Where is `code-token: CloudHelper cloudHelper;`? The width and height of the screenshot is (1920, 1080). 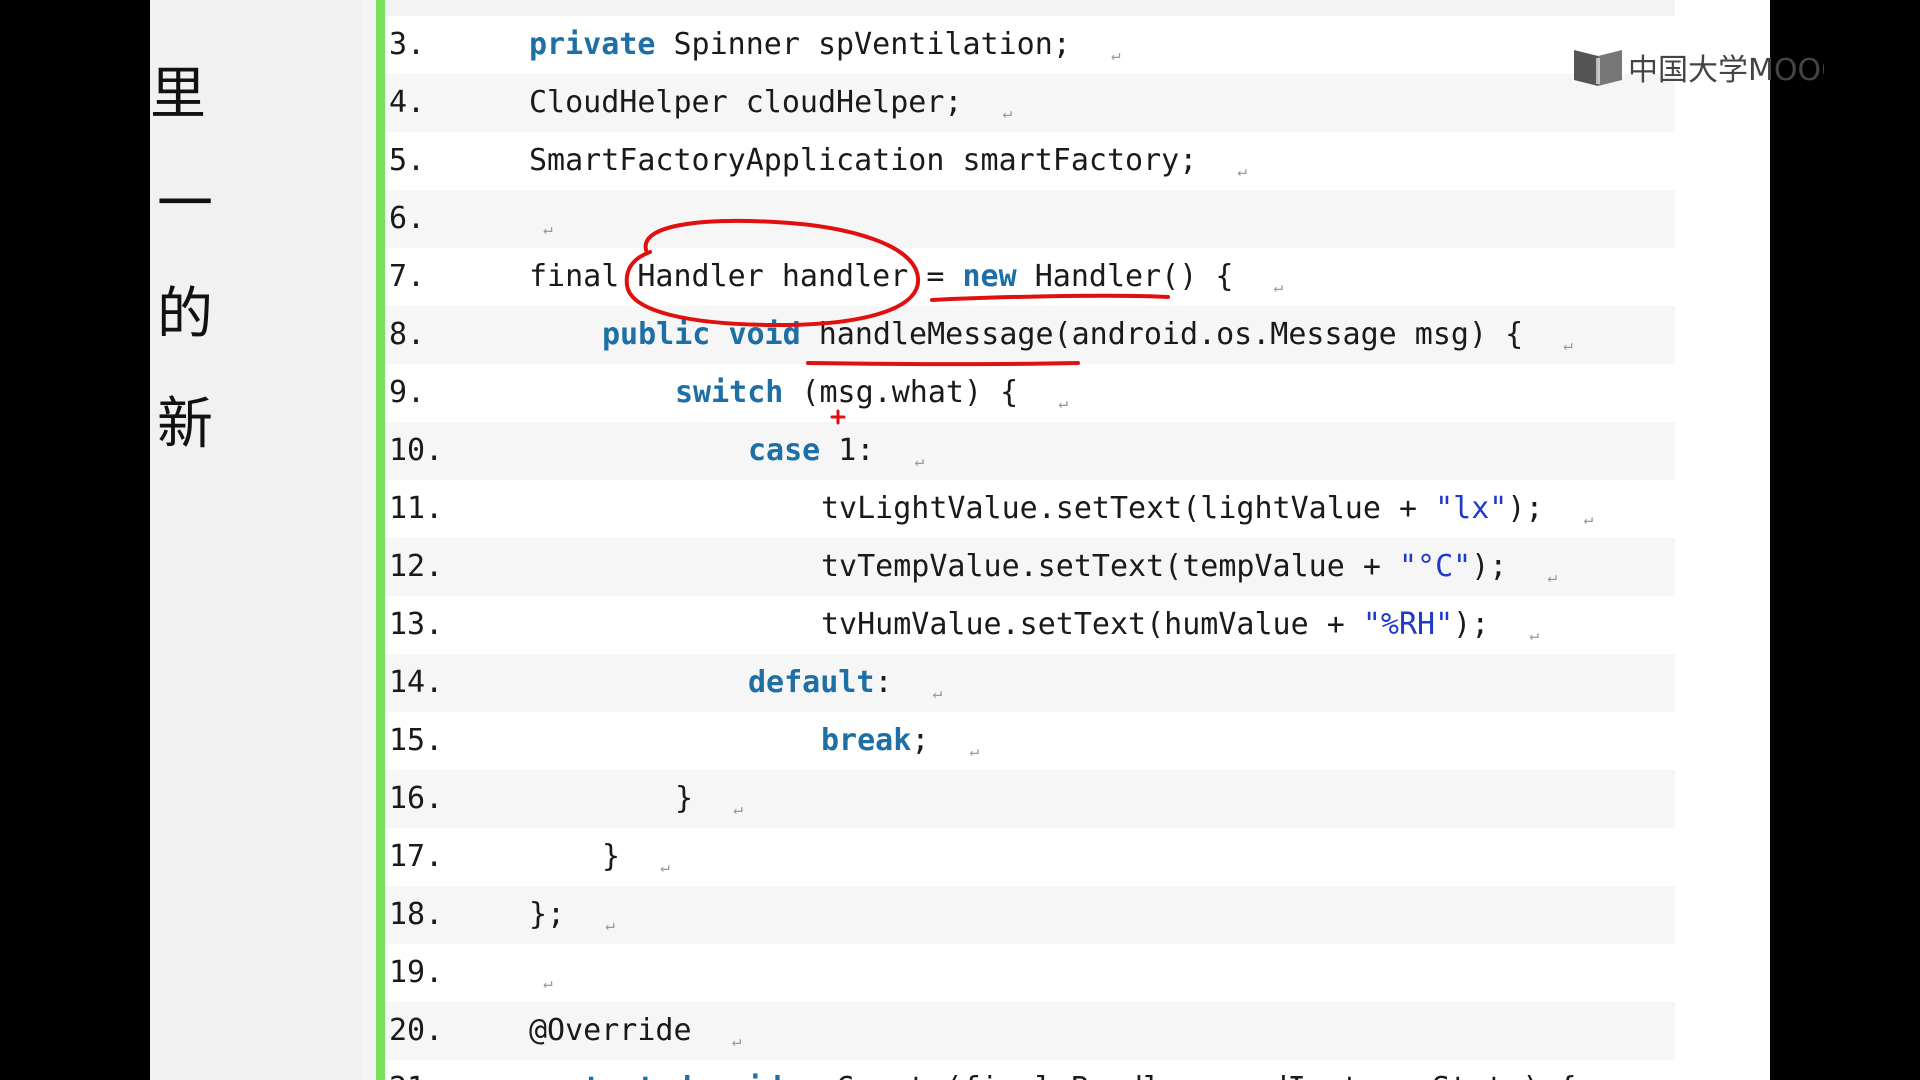
code-token: CloudHelper cloudHelper; is located at coordinates (746, 102).